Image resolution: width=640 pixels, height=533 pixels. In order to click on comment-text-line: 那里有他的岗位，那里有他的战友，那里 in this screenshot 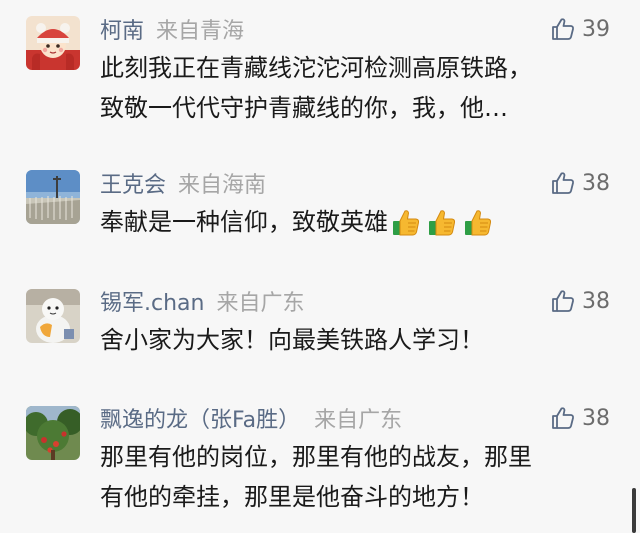, I will do `click(316, 457)`.